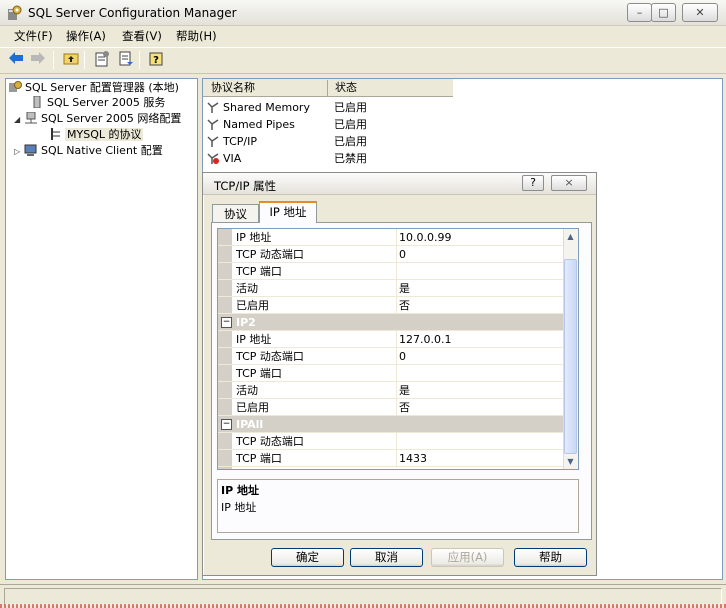 This screenshot has width=726, height=608. What do you see at coordinates (398, 506) in the screenshot?
I see `description-box` at bounding box center [398, 506].